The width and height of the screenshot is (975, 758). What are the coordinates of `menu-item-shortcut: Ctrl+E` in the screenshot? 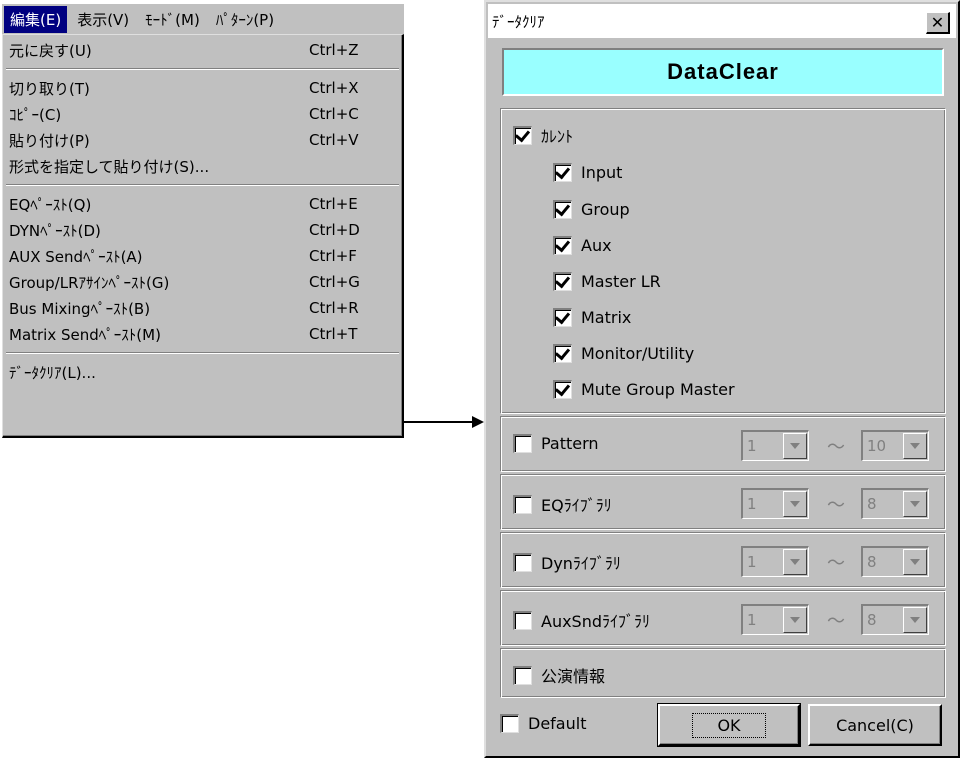 It's located at (333, 204).